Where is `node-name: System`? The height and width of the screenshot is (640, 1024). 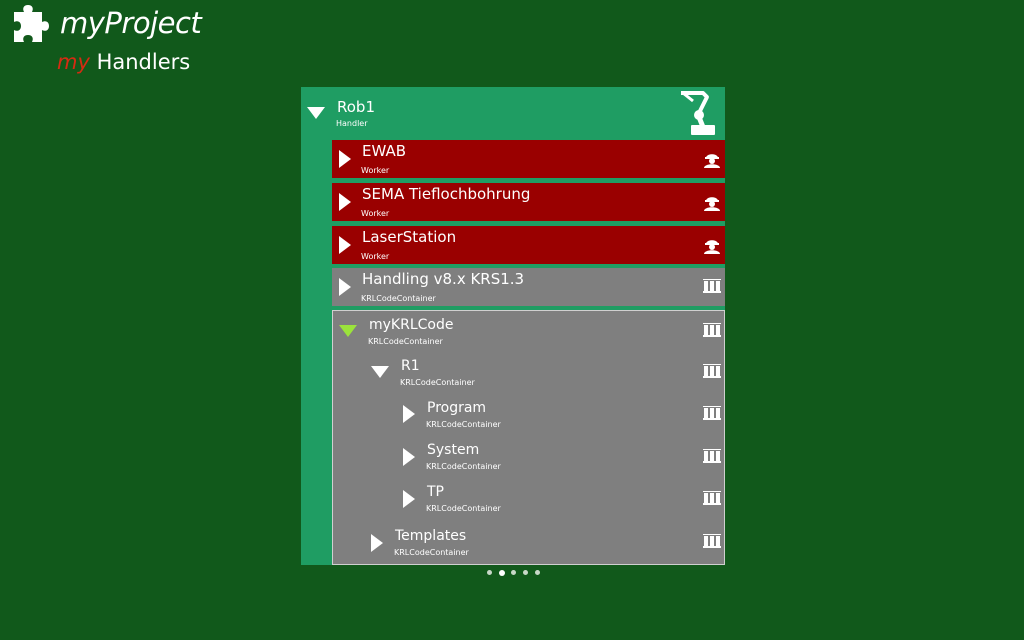 node-name: System is located at coordinates (453, 450).